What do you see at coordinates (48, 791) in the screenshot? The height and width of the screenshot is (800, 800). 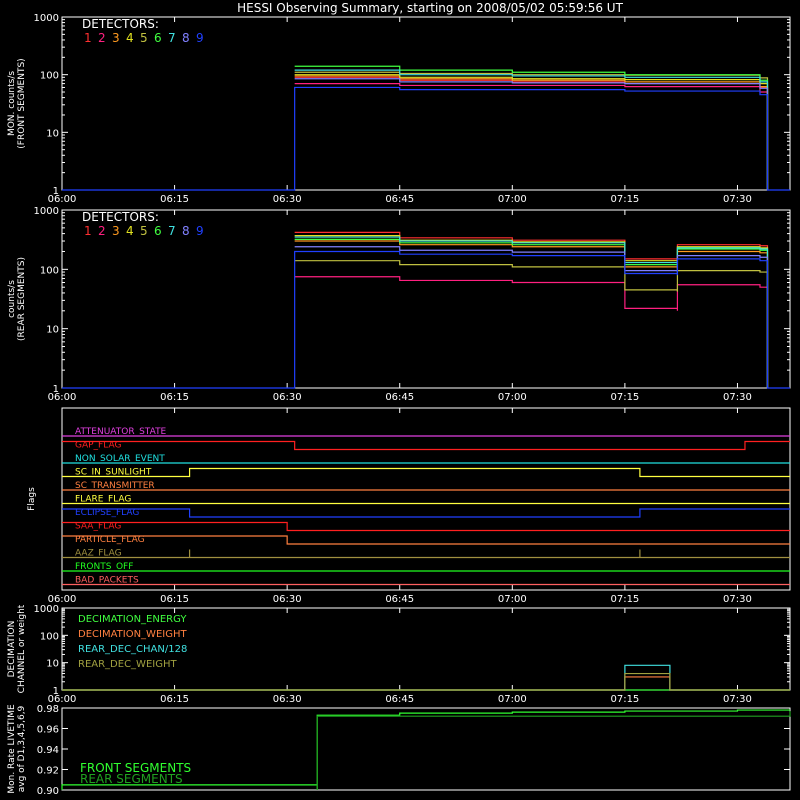 I see `livetime-ytick-label: 0.90` at bounding box center [48, 791].